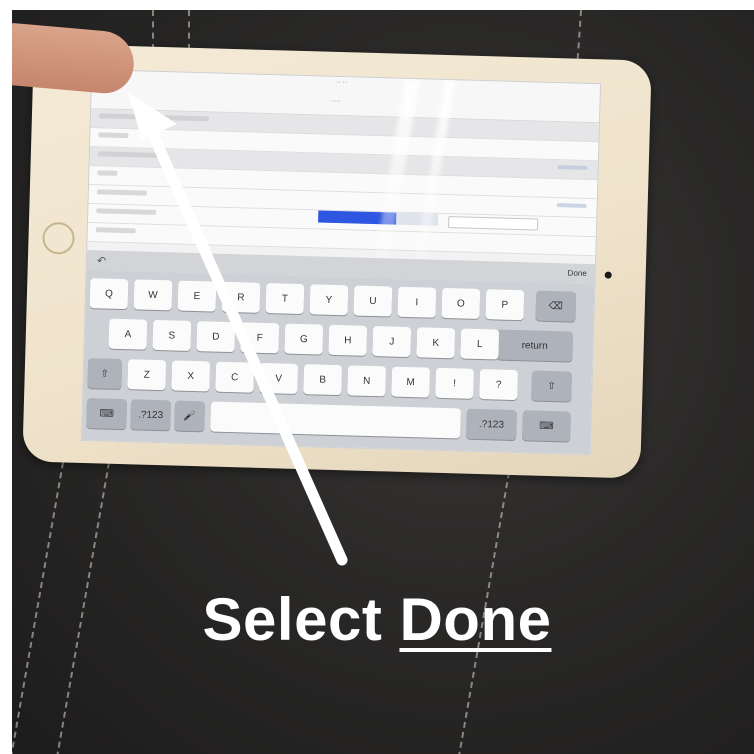  Describe the element at coordinates (475, 619) in the screenshot. I see `caption-emphasis: Done` at that location.